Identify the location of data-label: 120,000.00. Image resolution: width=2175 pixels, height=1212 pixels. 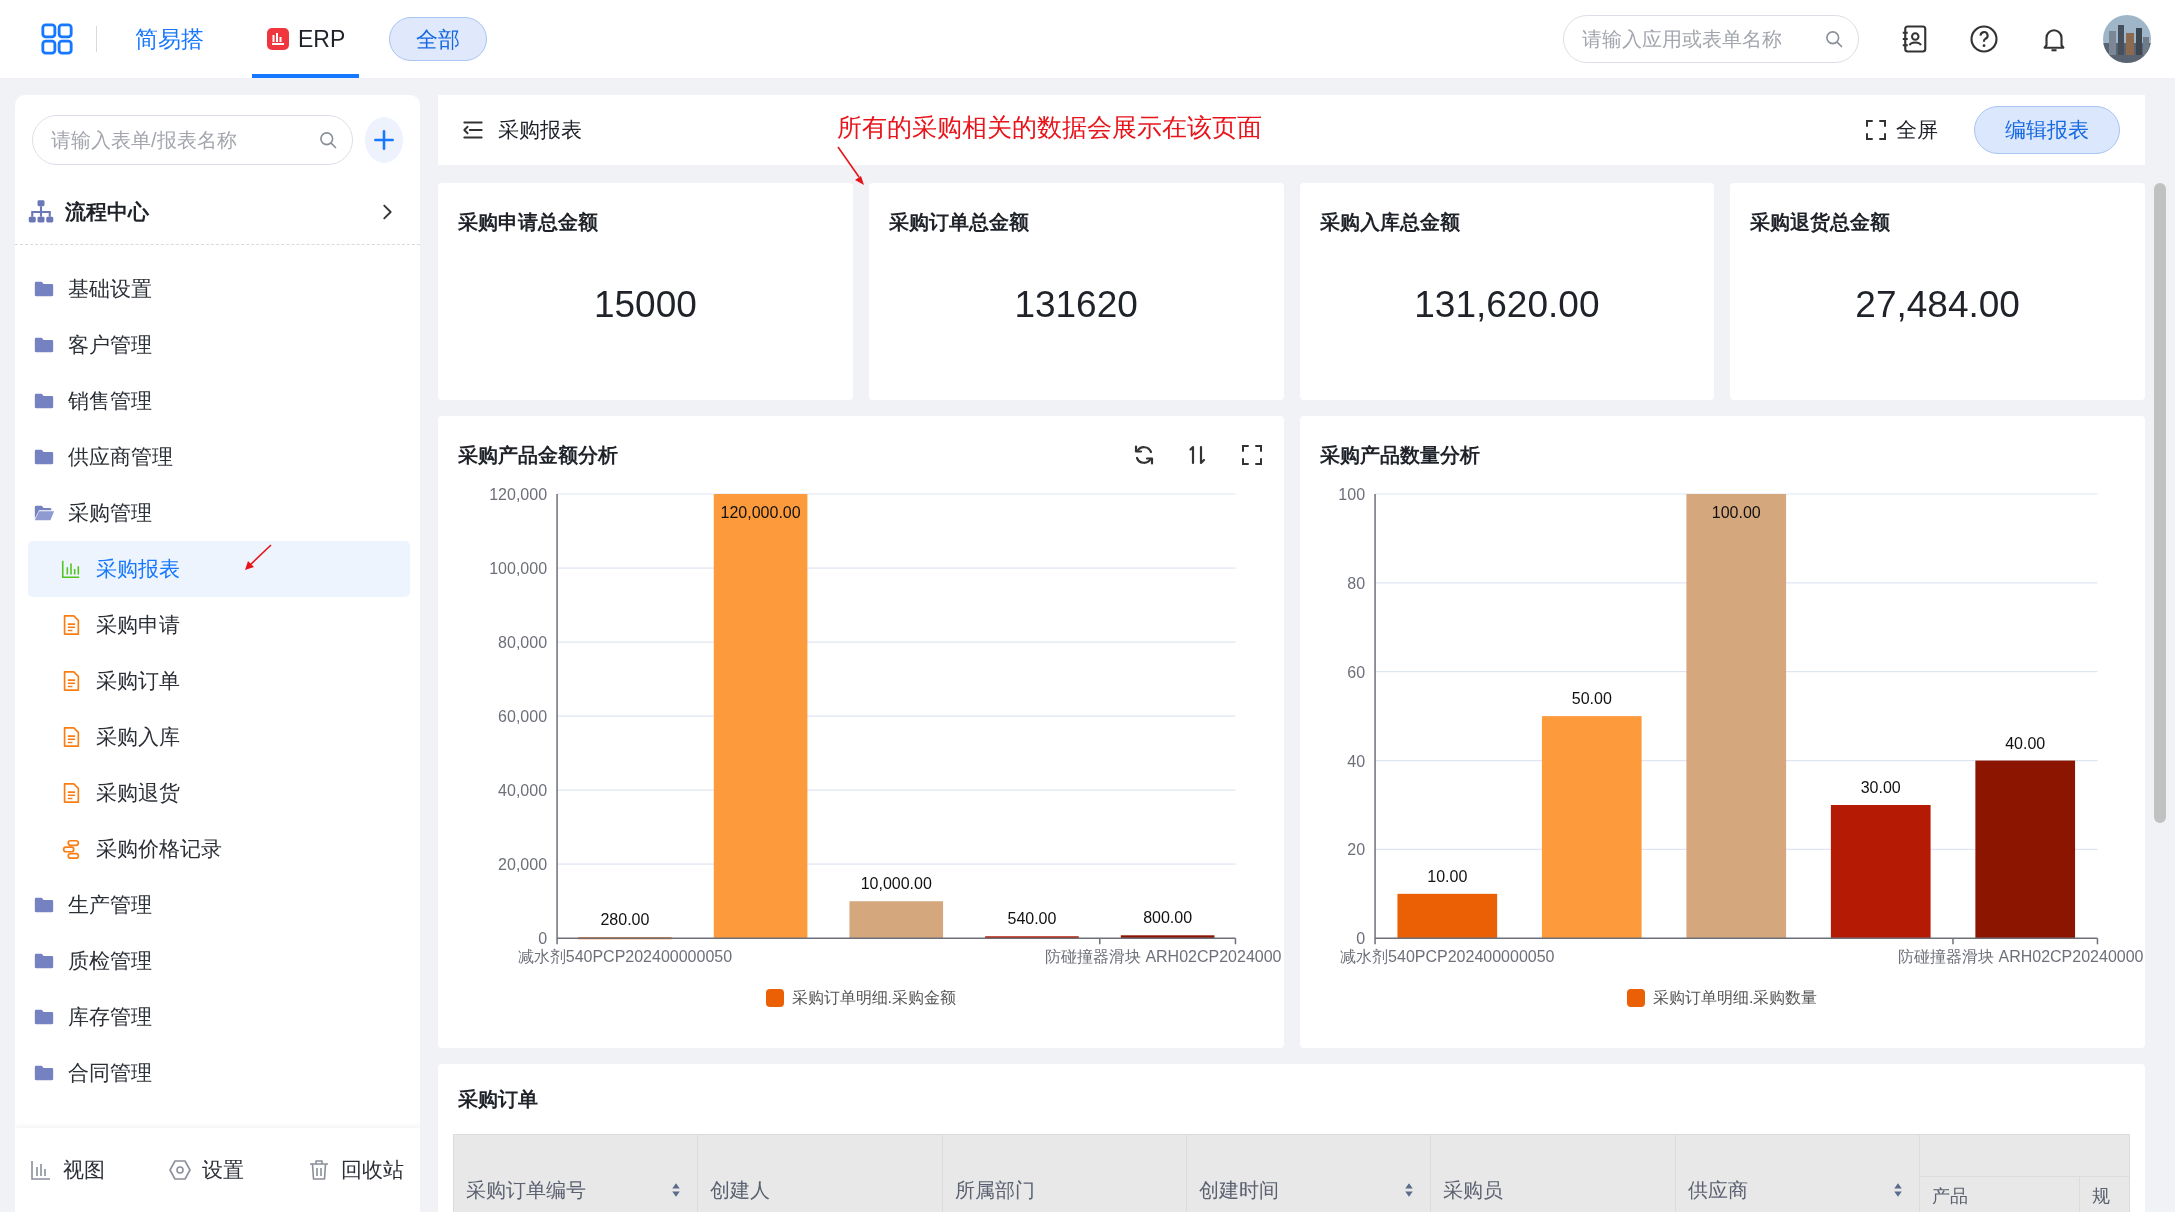
(760, 513).